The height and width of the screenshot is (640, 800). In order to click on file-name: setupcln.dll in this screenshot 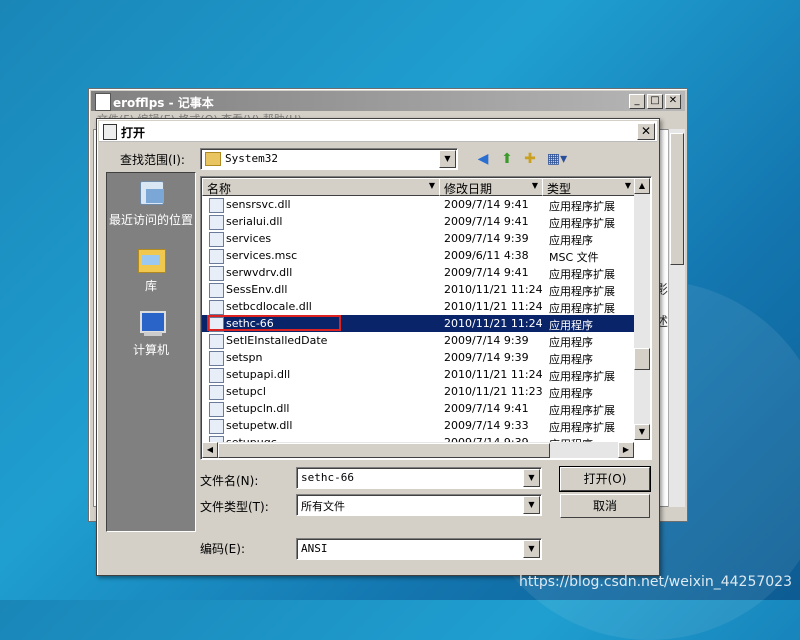, I will do `click(258, 408)`.